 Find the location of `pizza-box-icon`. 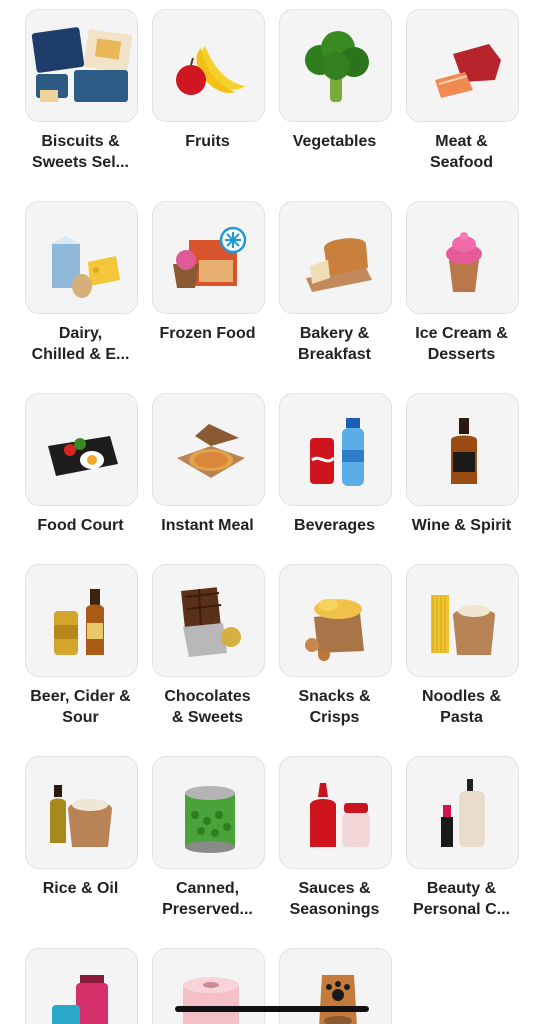

pizza-box-icon is located at coordinates (211, 451).